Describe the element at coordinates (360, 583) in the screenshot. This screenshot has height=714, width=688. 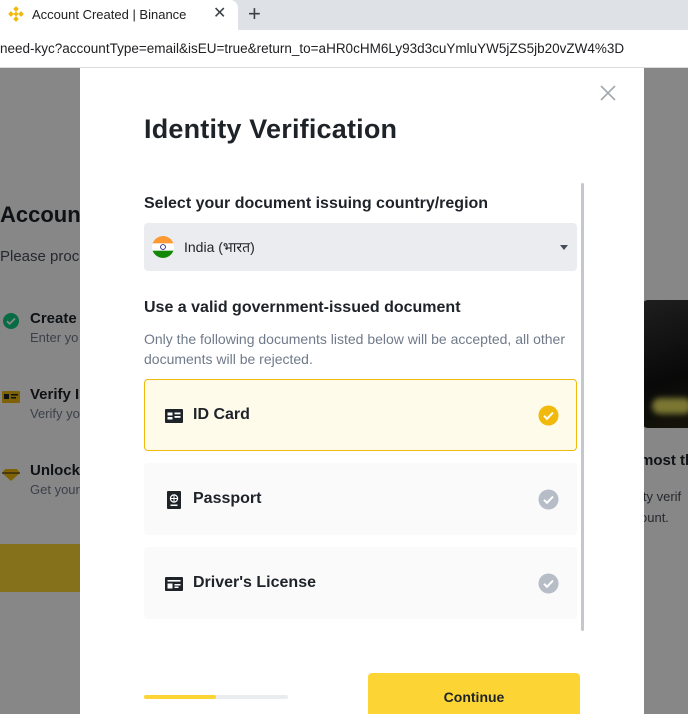
I see `document-option-drivers-license: Driver's License` at that location.